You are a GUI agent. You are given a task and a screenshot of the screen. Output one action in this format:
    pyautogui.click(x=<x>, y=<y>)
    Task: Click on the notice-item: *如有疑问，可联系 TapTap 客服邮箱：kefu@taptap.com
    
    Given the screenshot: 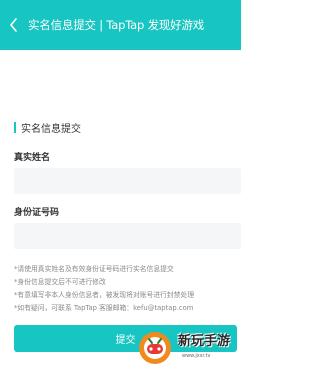 What is the action you would take?
    pyautogui.click(x=104, y=308)
    